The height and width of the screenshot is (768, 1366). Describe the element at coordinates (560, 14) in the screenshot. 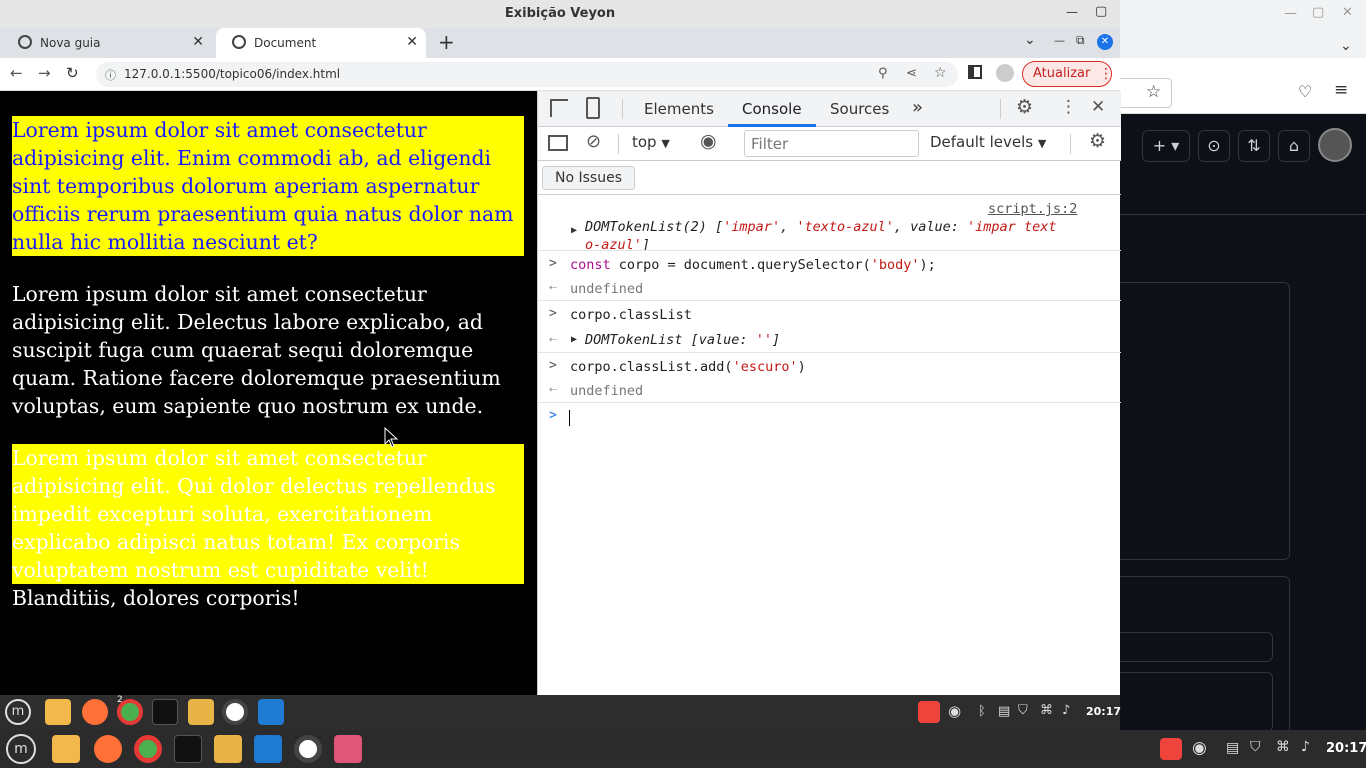

I see `window-titlebar: Exibição Veyon — ▢` at that location.